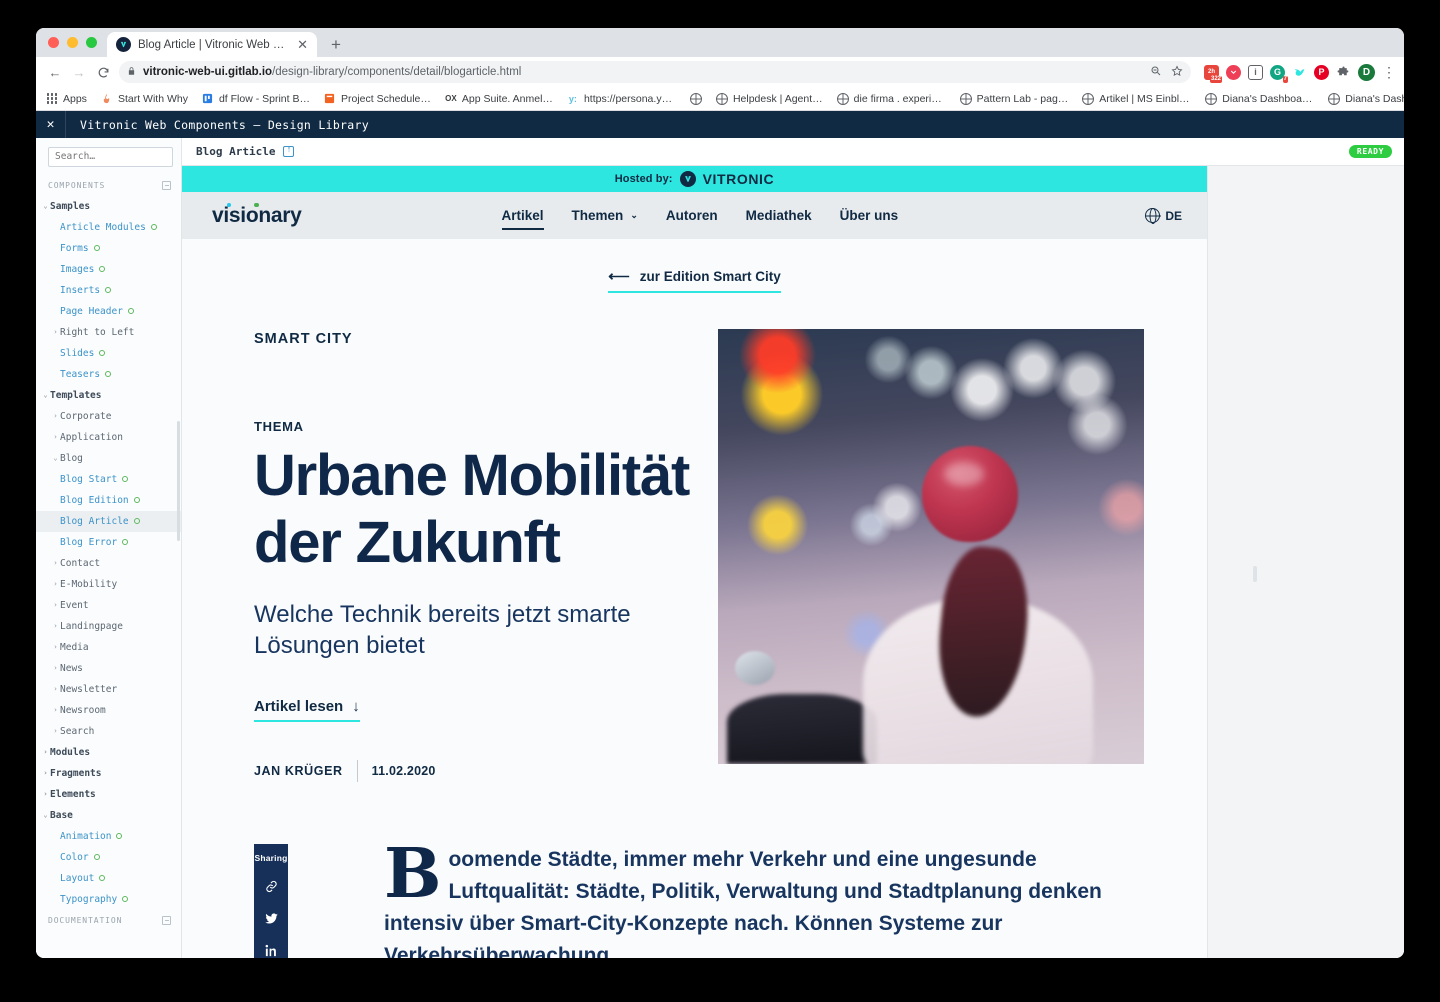 Image resolution: width=1440 pixels, height=1002 pixels. Describe the element at coordinates (695, 98) in the screenshot. I see `bookmark-item` at that location.